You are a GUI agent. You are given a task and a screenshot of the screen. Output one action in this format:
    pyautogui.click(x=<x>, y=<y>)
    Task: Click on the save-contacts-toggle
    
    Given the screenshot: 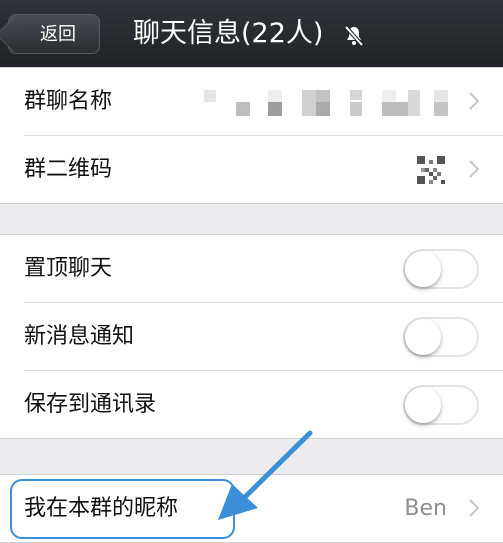 What is the action you would take?
    pyautogui.click(x=441, y=405)
    